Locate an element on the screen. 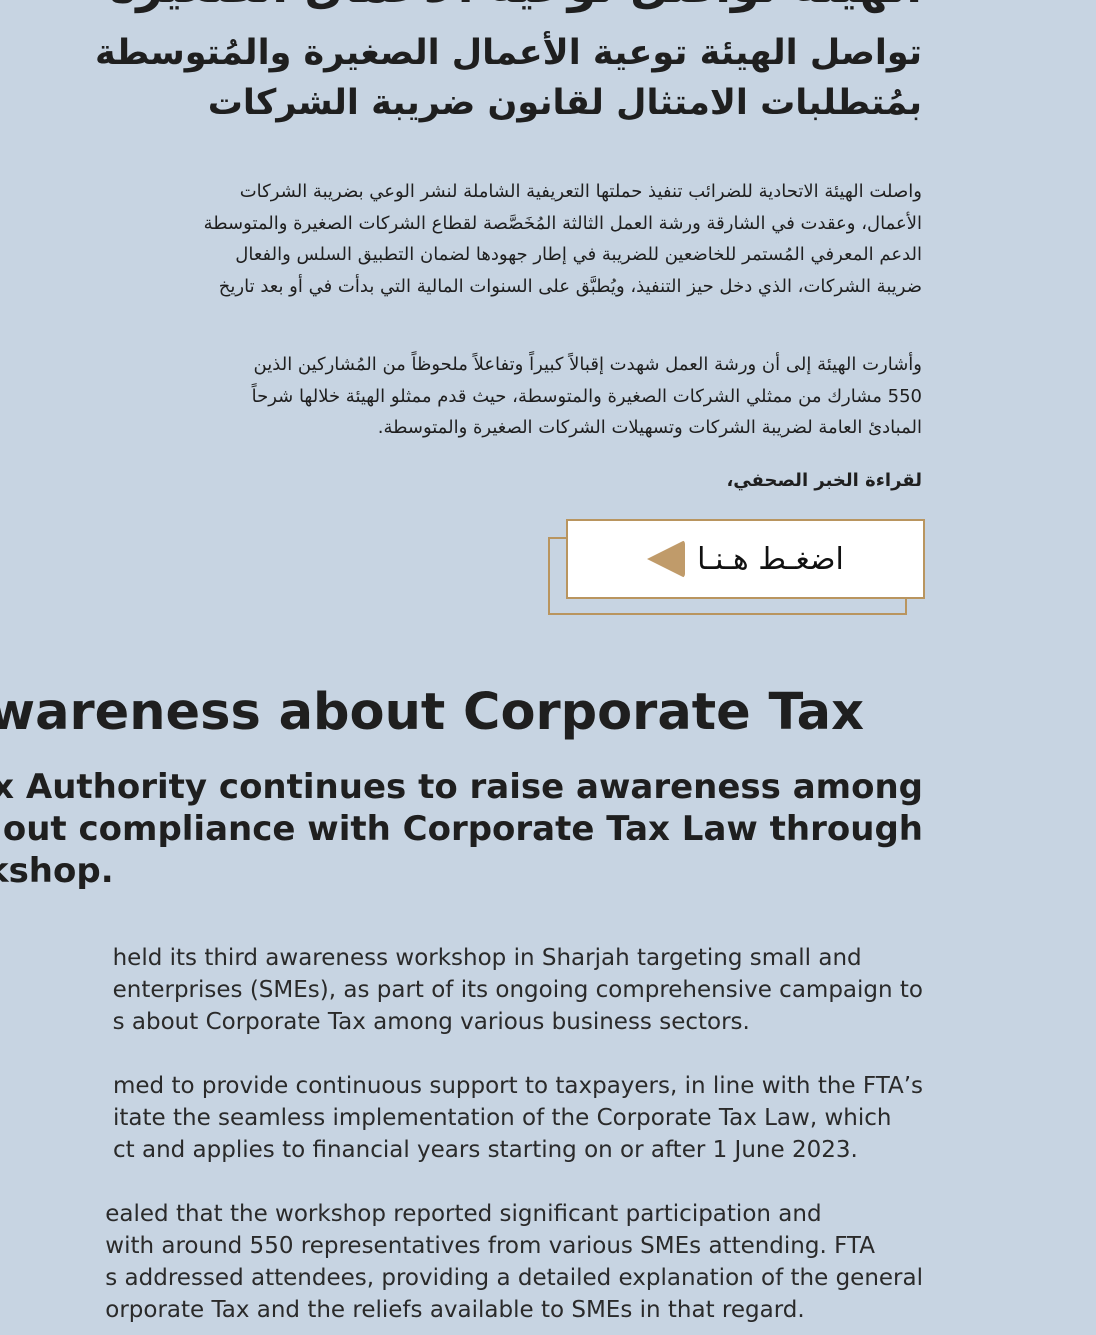  arrow-left-icon is located at coordinates (666, 559).